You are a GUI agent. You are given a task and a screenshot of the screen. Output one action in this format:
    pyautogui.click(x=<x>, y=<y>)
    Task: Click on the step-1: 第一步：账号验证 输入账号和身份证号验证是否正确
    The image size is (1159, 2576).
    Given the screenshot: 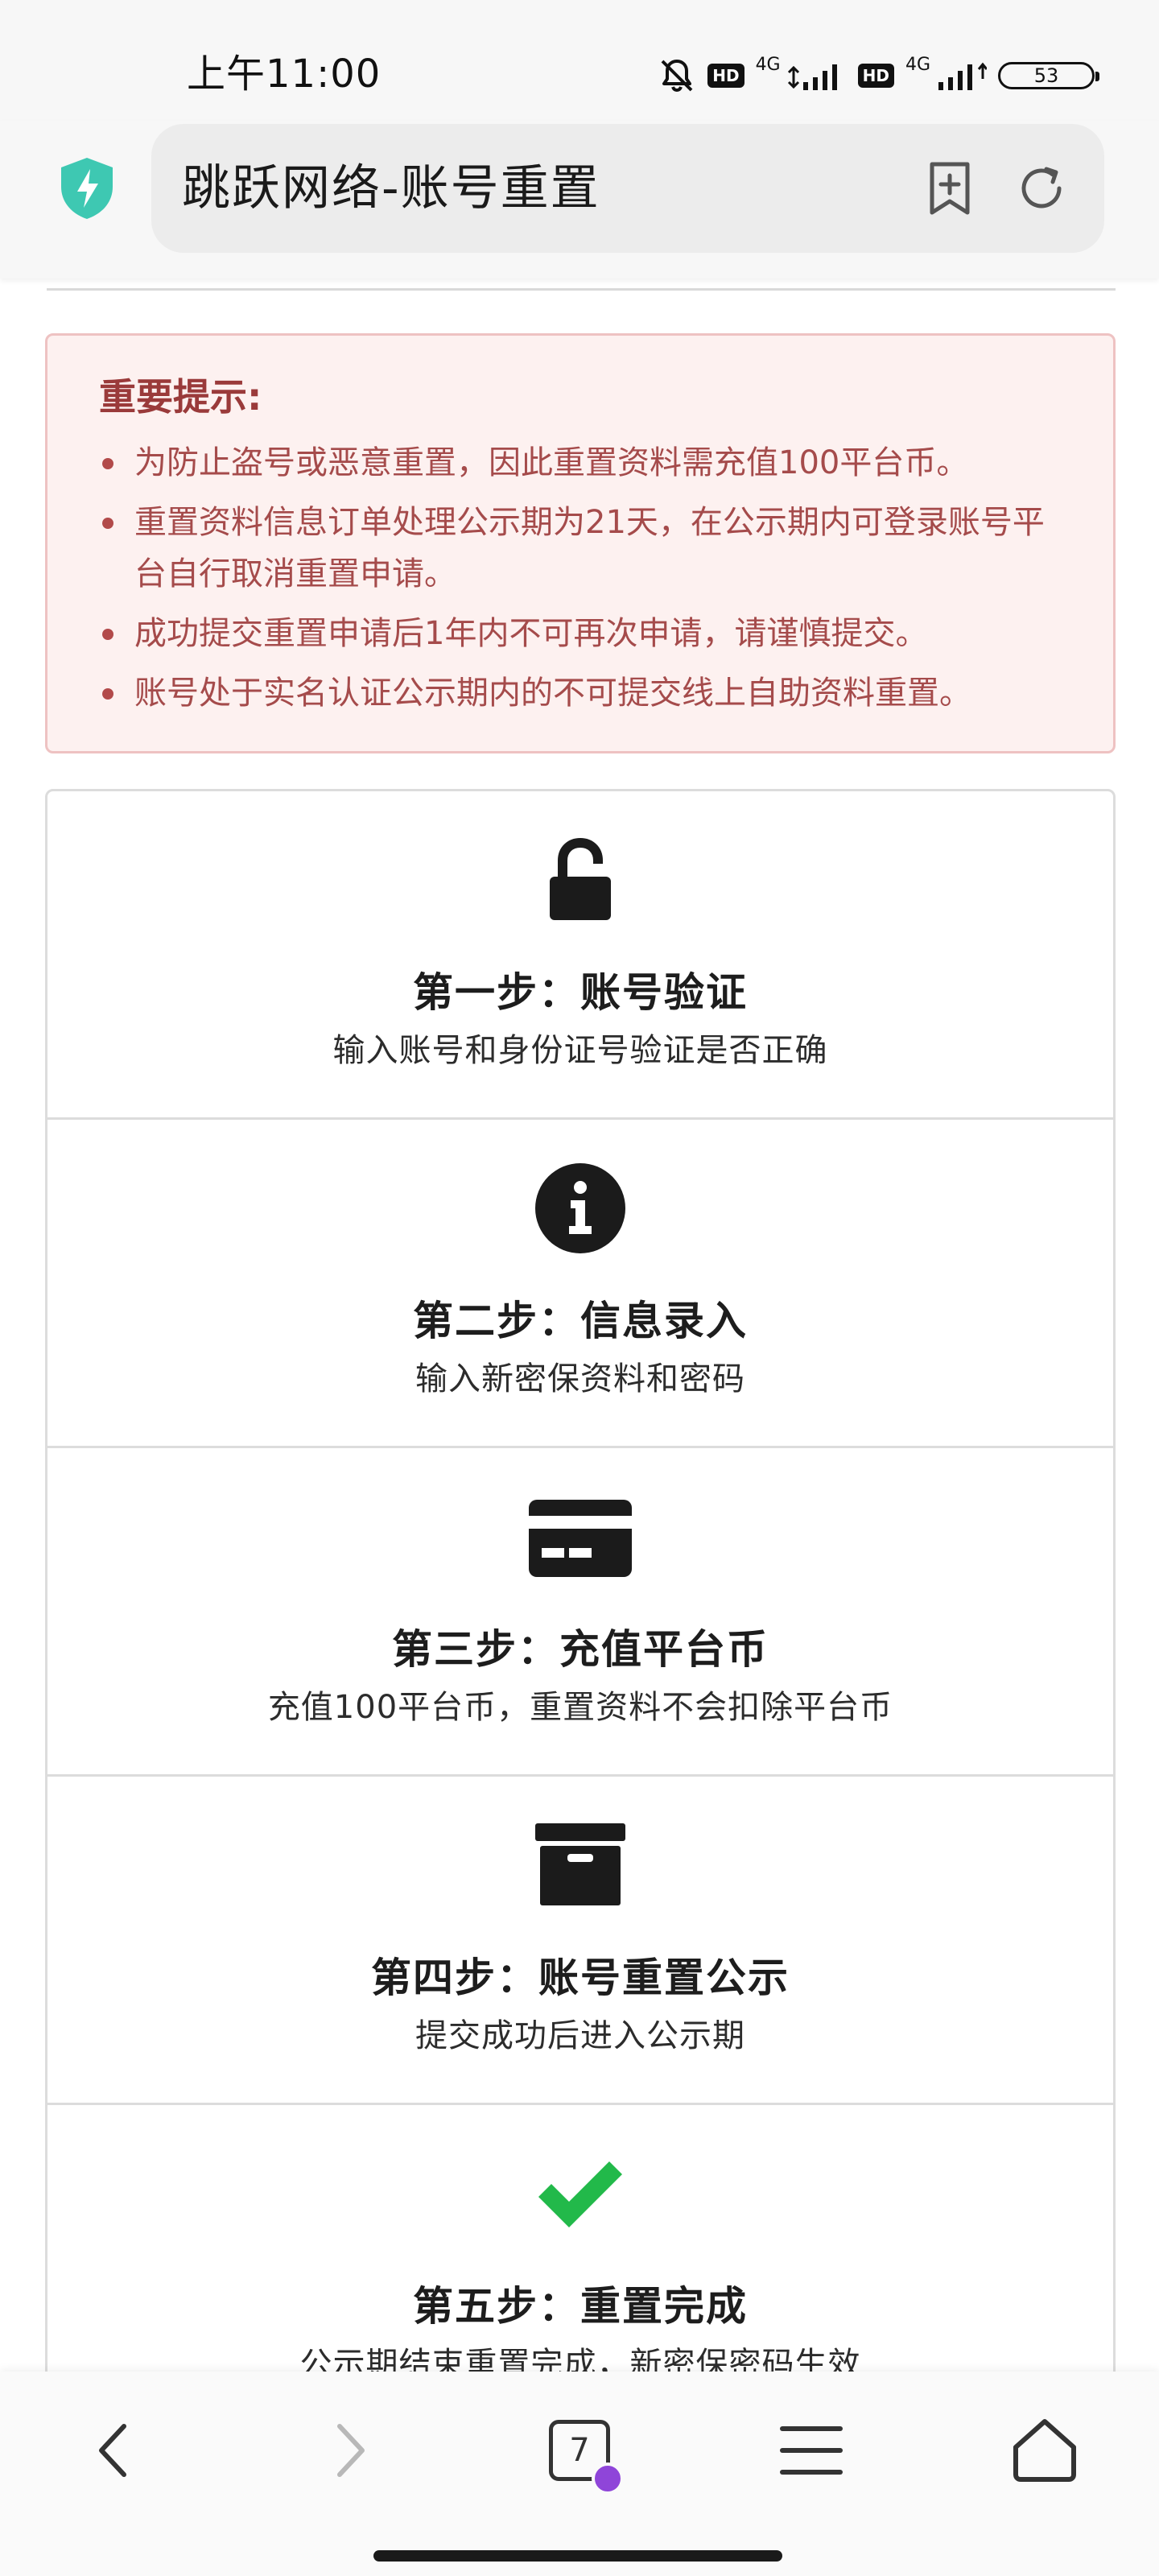 What is the action you would take?
    pyautogui.click(x=580, y=955)
    